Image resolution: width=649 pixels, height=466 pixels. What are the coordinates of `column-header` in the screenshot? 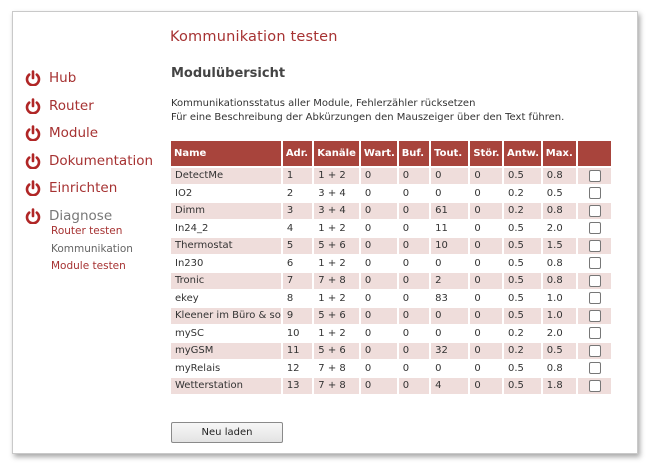 It's located at (594, 153).